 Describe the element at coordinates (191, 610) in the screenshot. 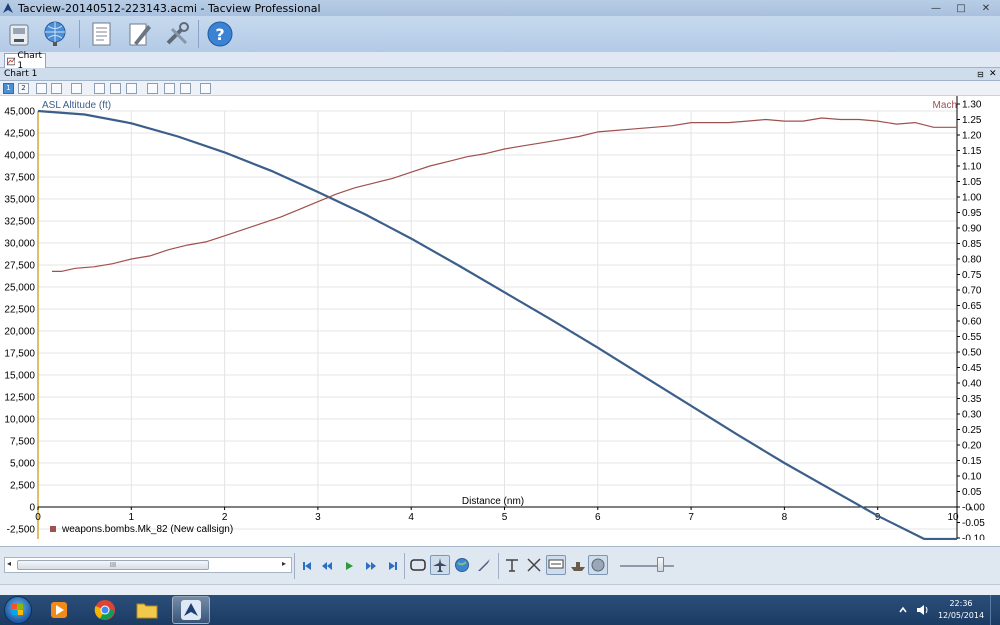

I see `tacview-taskbar-button` at that location.